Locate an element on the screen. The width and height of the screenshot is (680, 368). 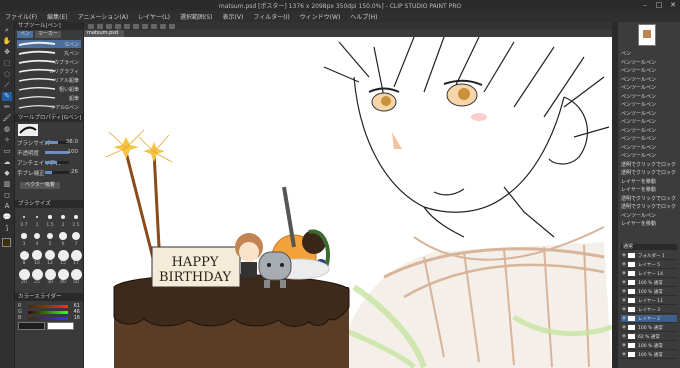
brush-size-cell: 0.7 is located at coordinates (24, 219).